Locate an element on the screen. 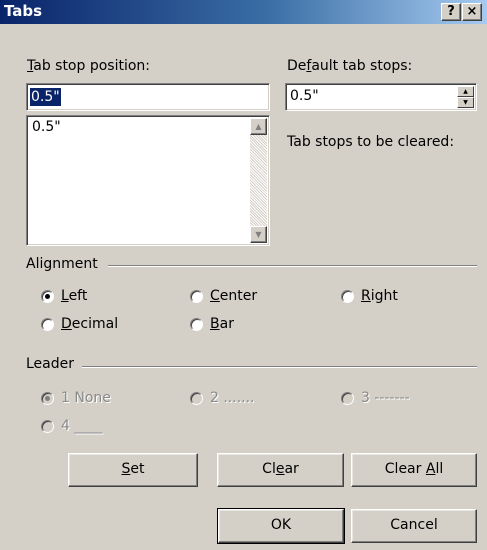 This screenshot has width=487, height=550. default-tab-stops-label: Default tab stops: is located at coordinates (350, 66).